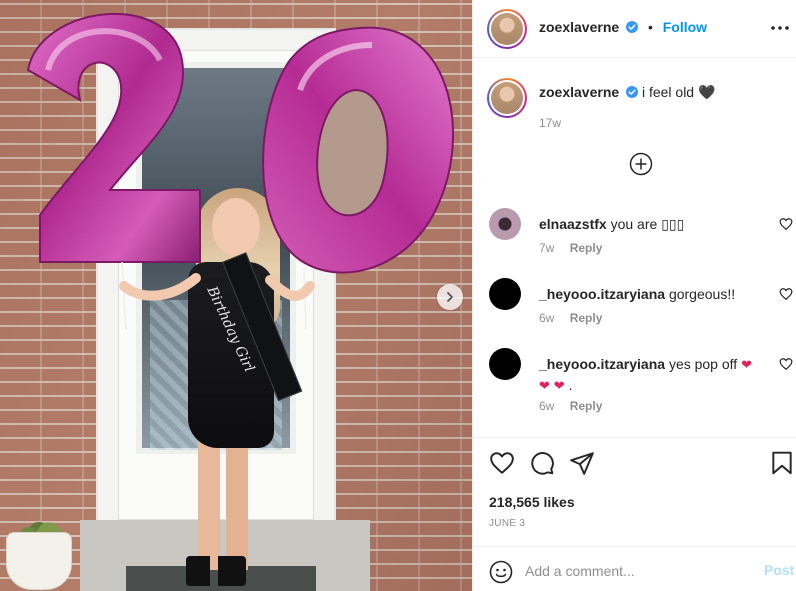  What do you see at coordinates (507, 29) in the screenshot?
I see `avatar` at bounding box center [507, 29].